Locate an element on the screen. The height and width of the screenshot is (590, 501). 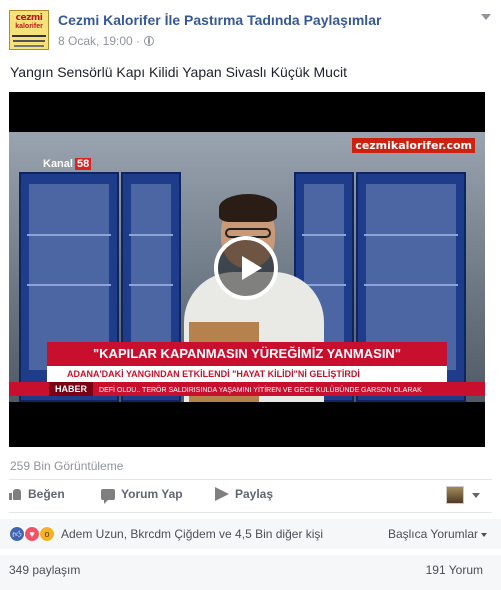
share-button: Paylaş is located at coordinates (244, 494).